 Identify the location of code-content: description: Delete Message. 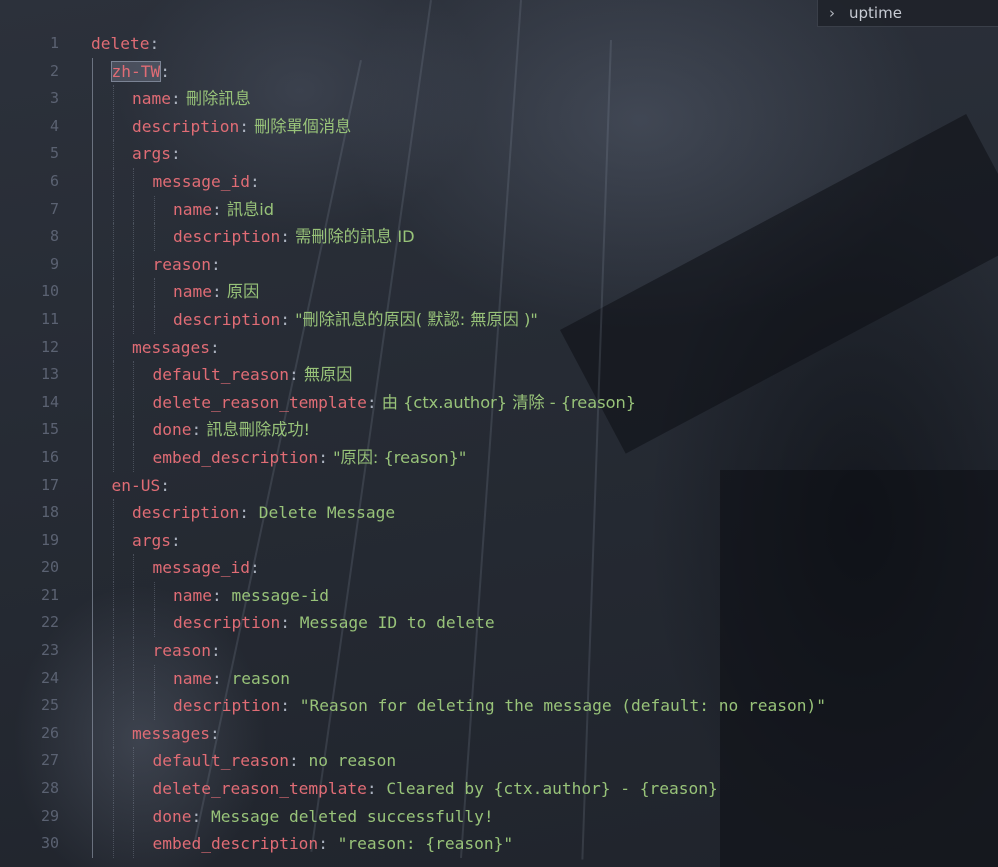
(263, 513).